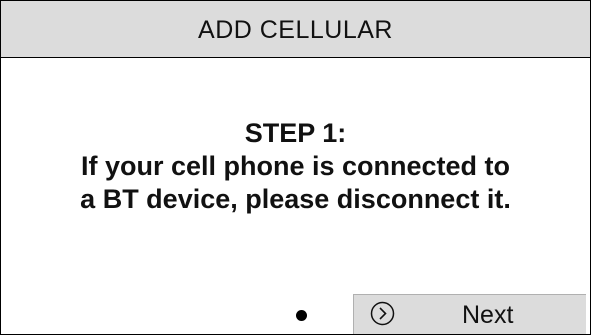  I want to click on screen-title: ADD CELLULAR, so click(295, 29).